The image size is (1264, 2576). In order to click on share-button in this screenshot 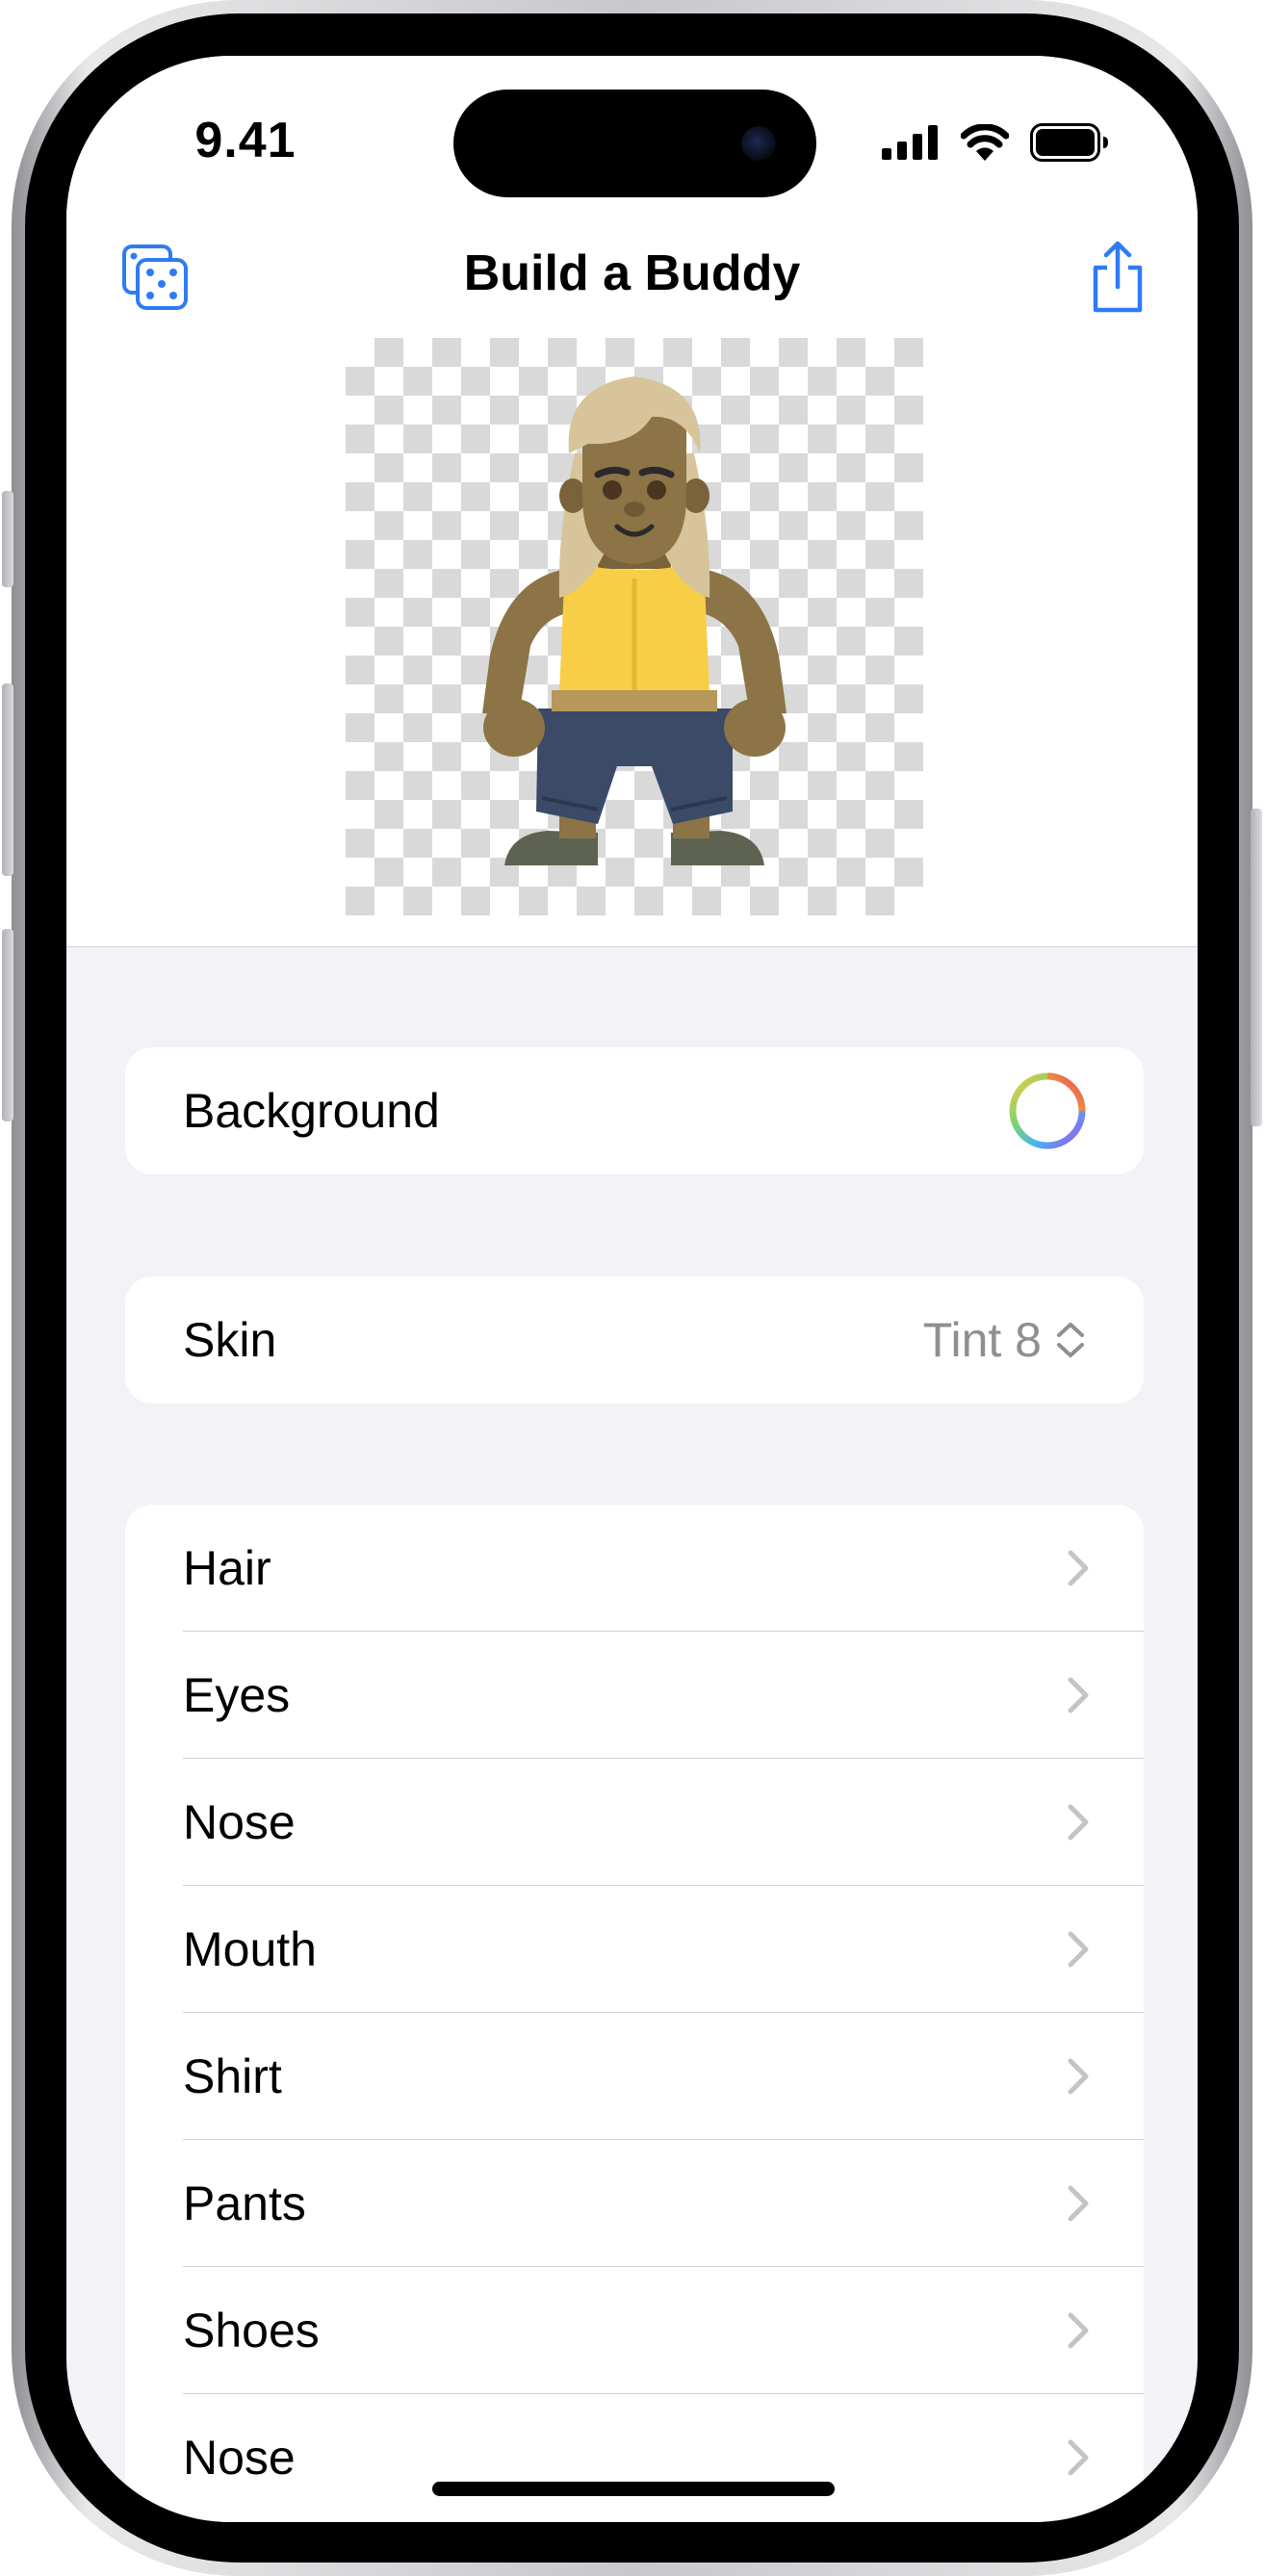, I will do `click(1118, 277)`.